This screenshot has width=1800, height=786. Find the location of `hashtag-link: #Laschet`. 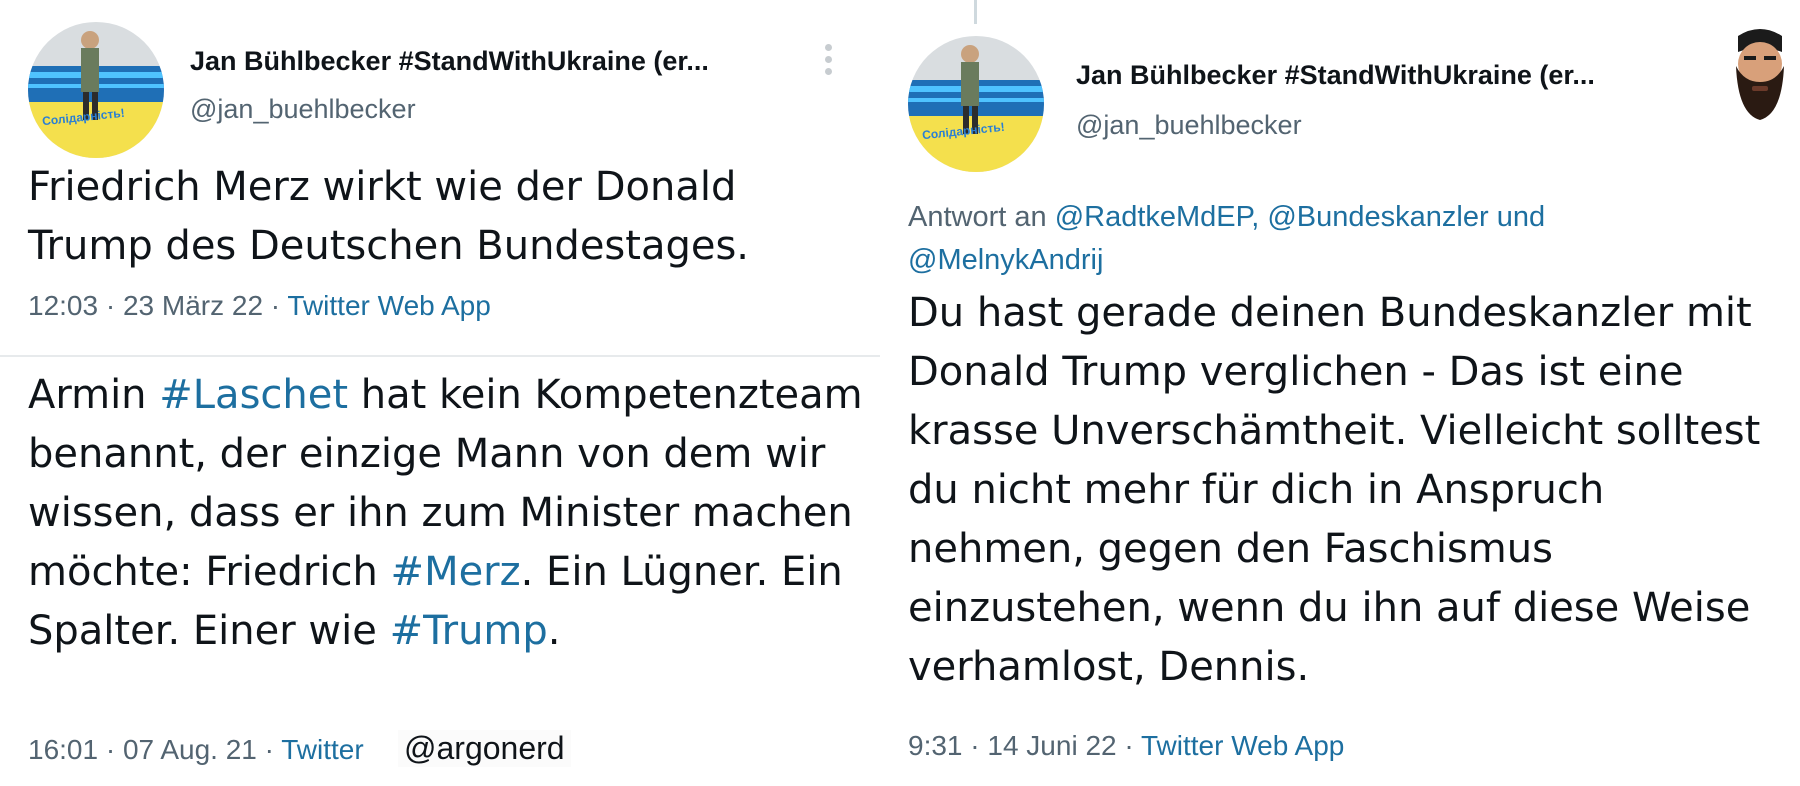

hashtag-link: #Laschet is located at coordinates (253, 395).